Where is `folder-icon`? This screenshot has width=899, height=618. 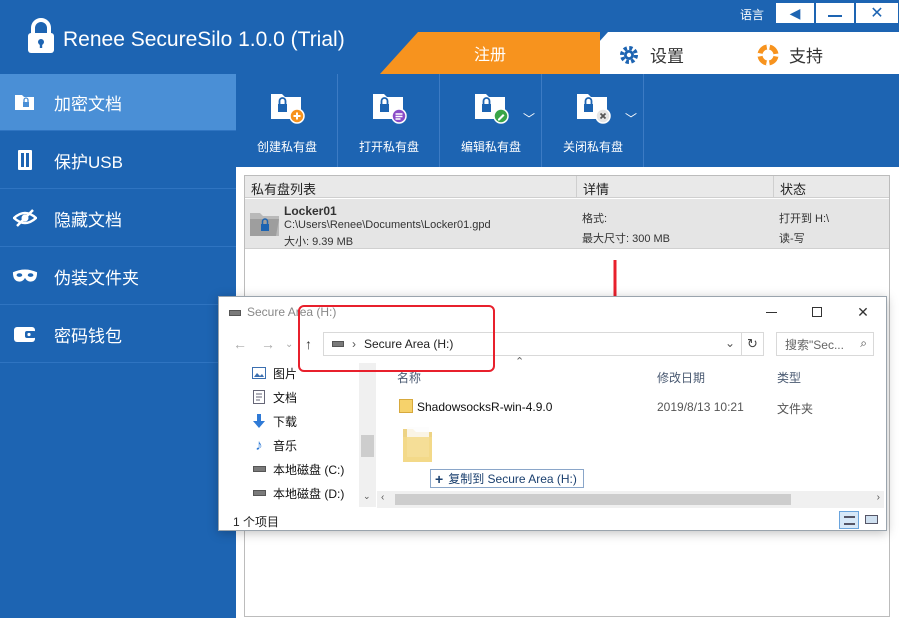
folder-icon is located at coordinates (406, 406).